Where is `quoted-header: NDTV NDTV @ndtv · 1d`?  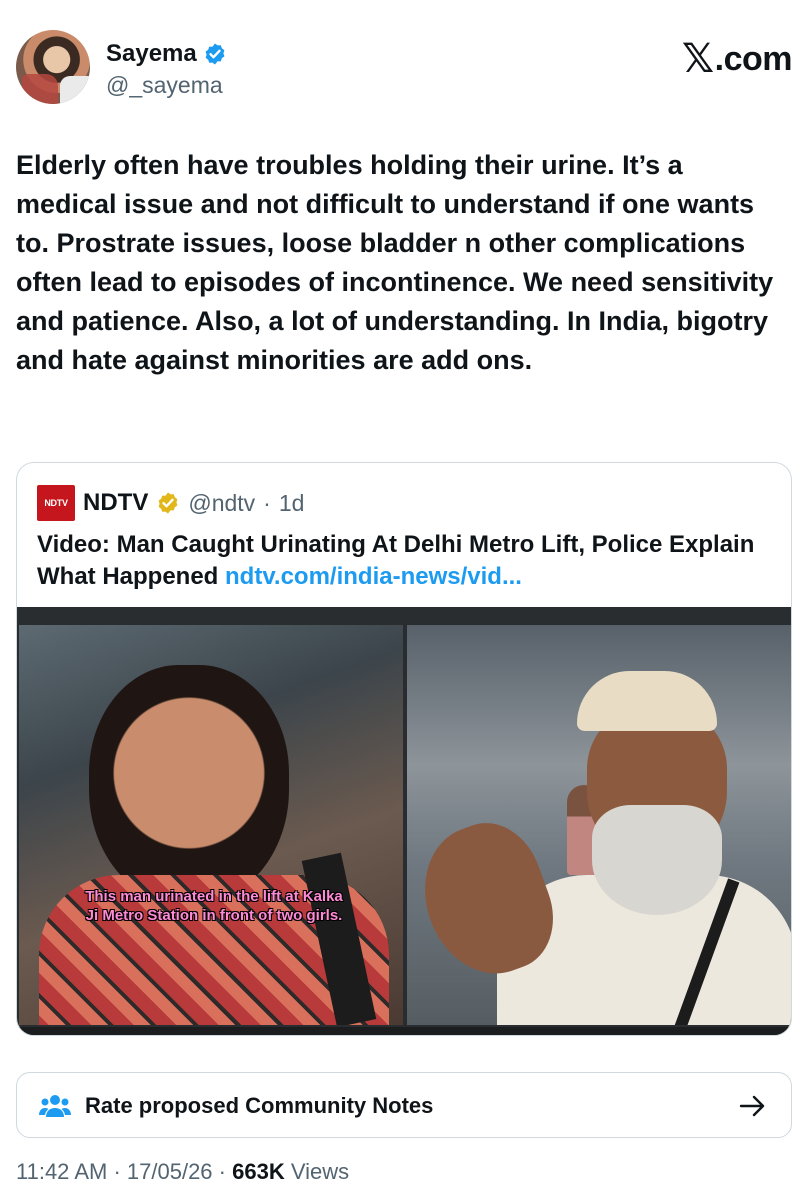
quoted-header: NDTV NDTV @ndtv · 1d is located at coordinates (170, 503).